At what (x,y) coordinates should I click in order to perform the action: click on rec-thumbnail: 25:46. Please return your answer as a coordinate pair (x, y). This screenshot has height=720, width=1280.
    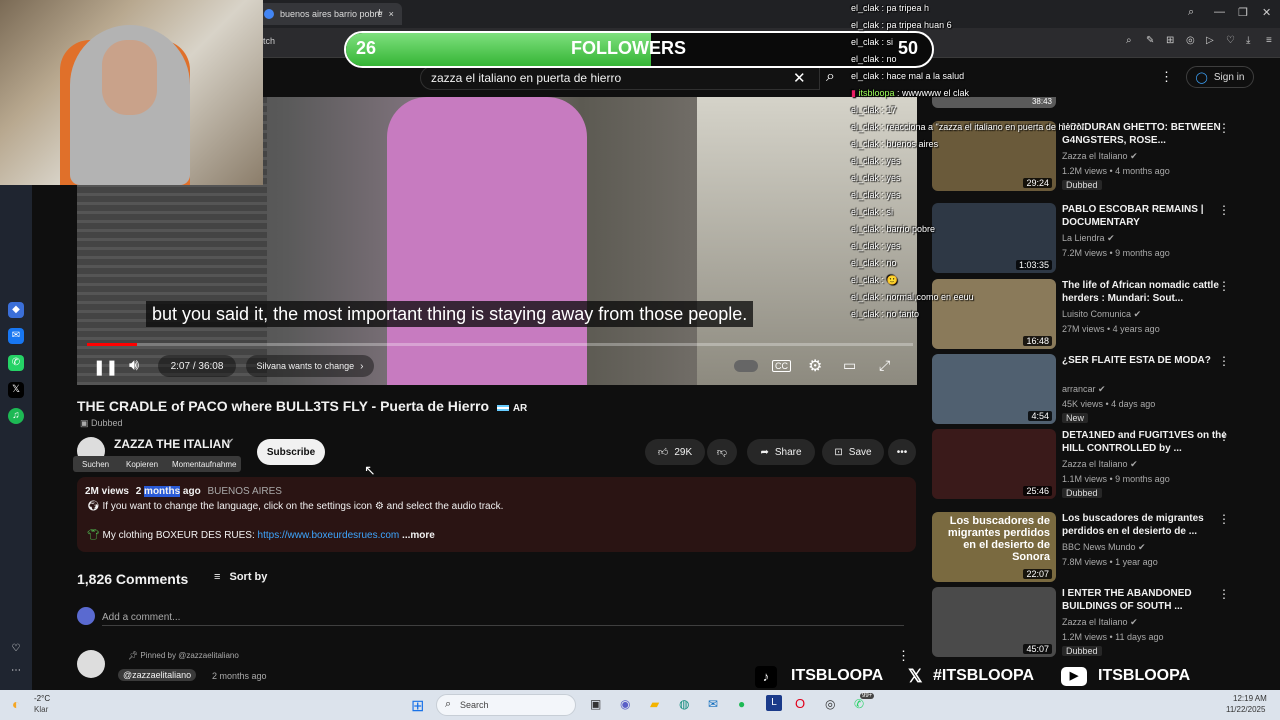
    Looking at the image, I should click on (994, 464).